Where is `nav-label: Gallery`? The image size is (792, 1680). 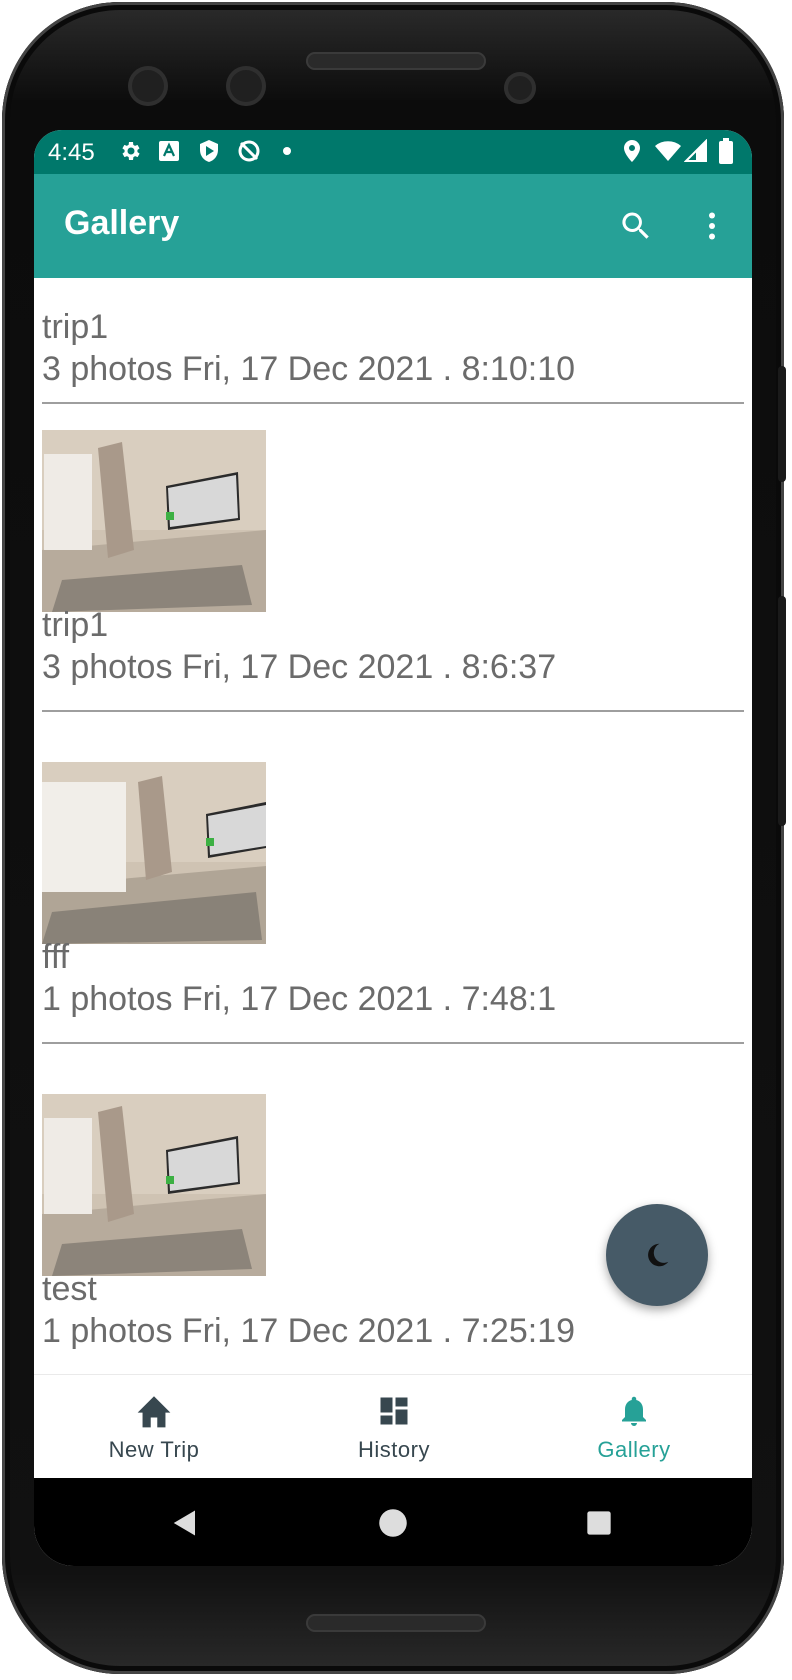 nav-label: Gallery is located at coordinates (634, 1449).